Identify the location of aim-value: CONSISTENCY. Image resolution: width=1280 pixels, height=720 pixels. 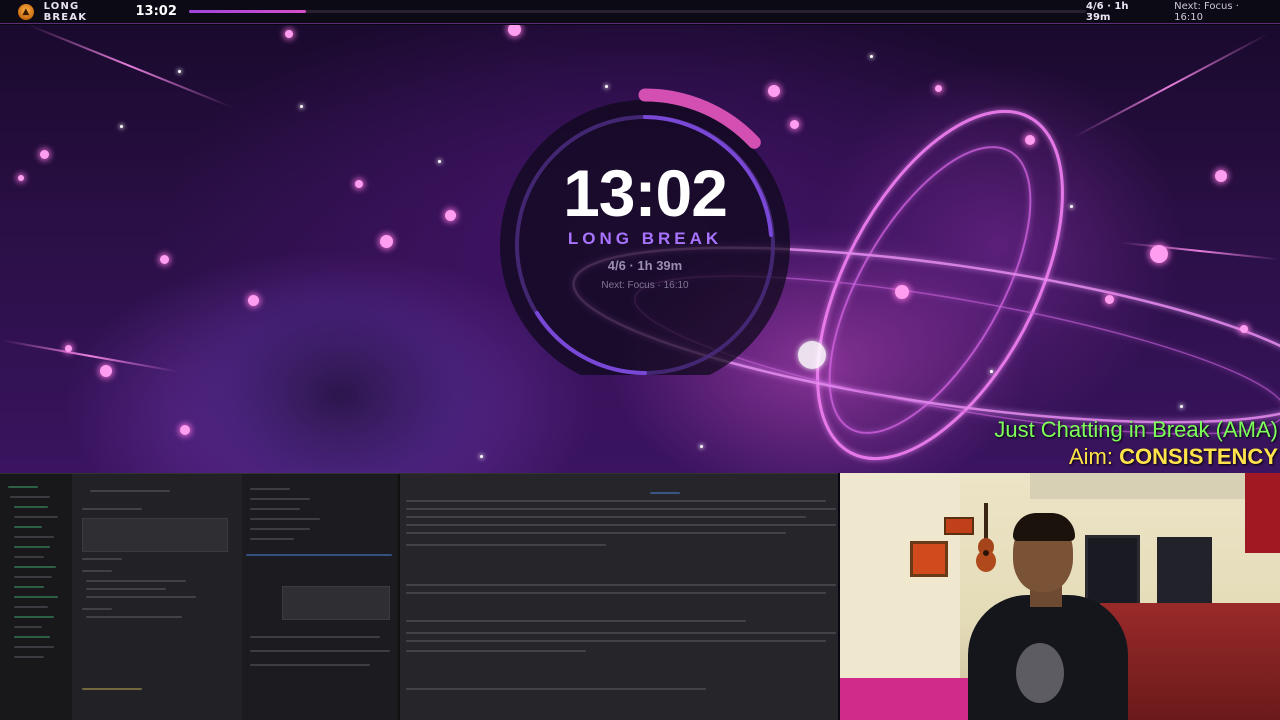
(1198, 456).